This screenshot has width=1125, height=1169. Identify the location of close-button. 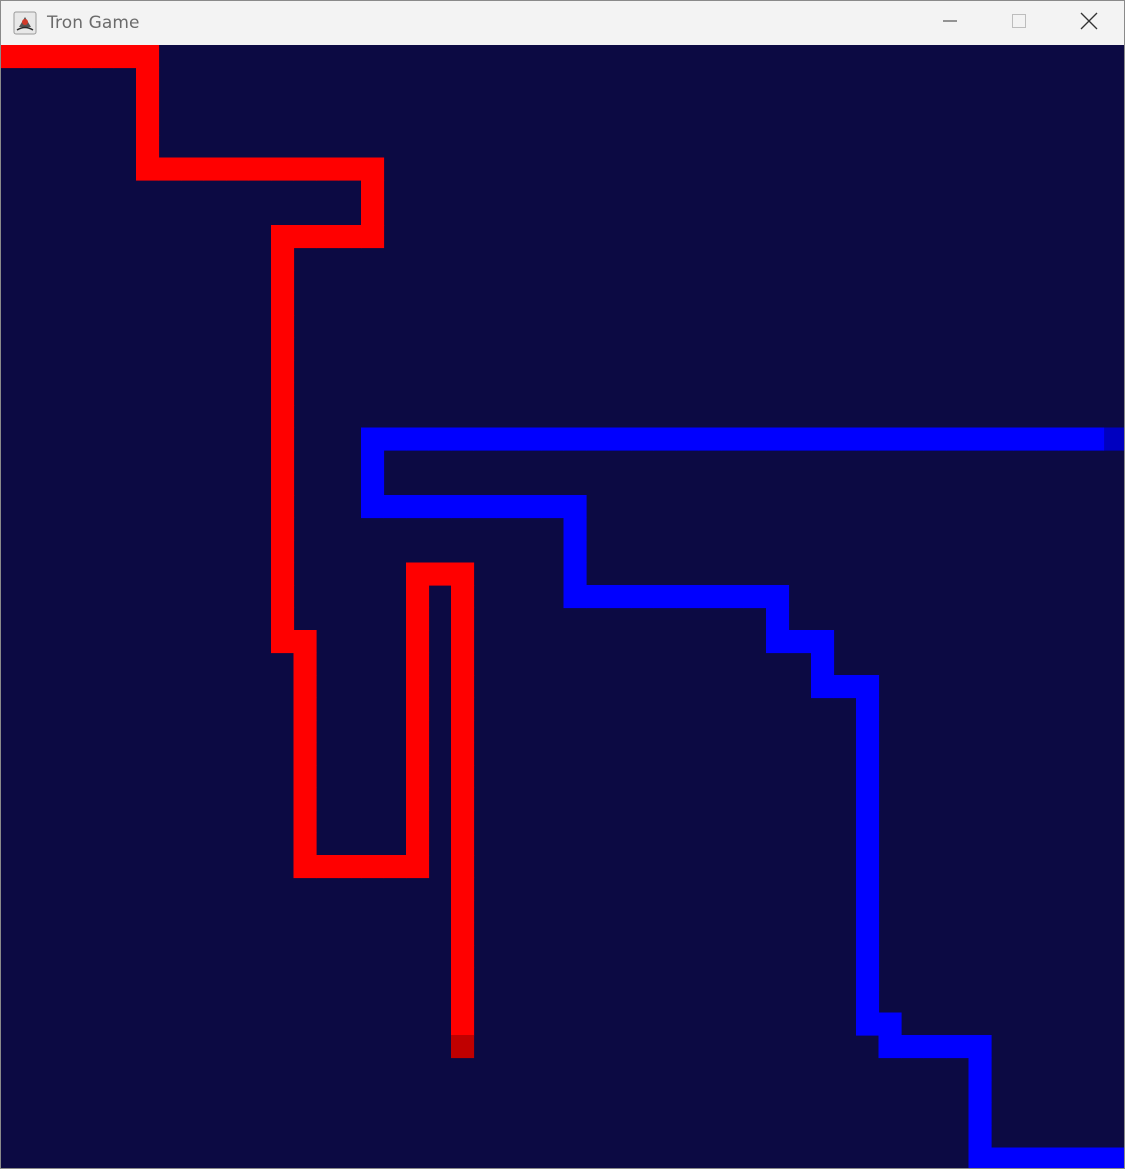
(1089, 23).